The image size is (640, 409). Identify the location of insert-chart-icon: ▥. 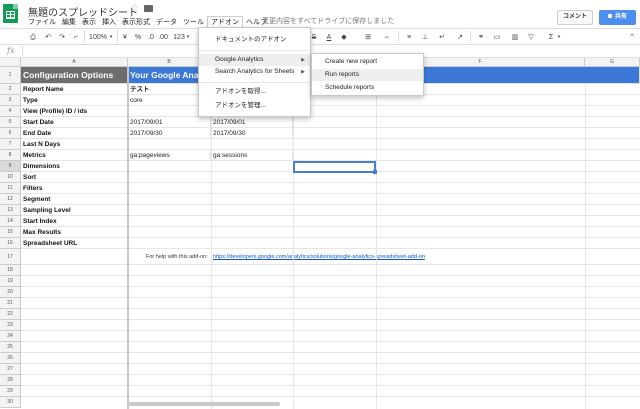
(515, 37).